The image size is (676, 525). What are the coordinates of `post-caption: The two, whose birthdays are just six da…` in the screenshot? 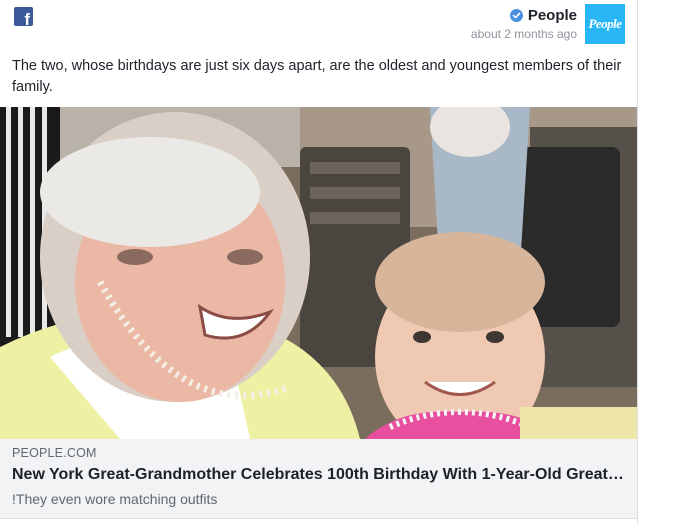 It's located at (317, 76).